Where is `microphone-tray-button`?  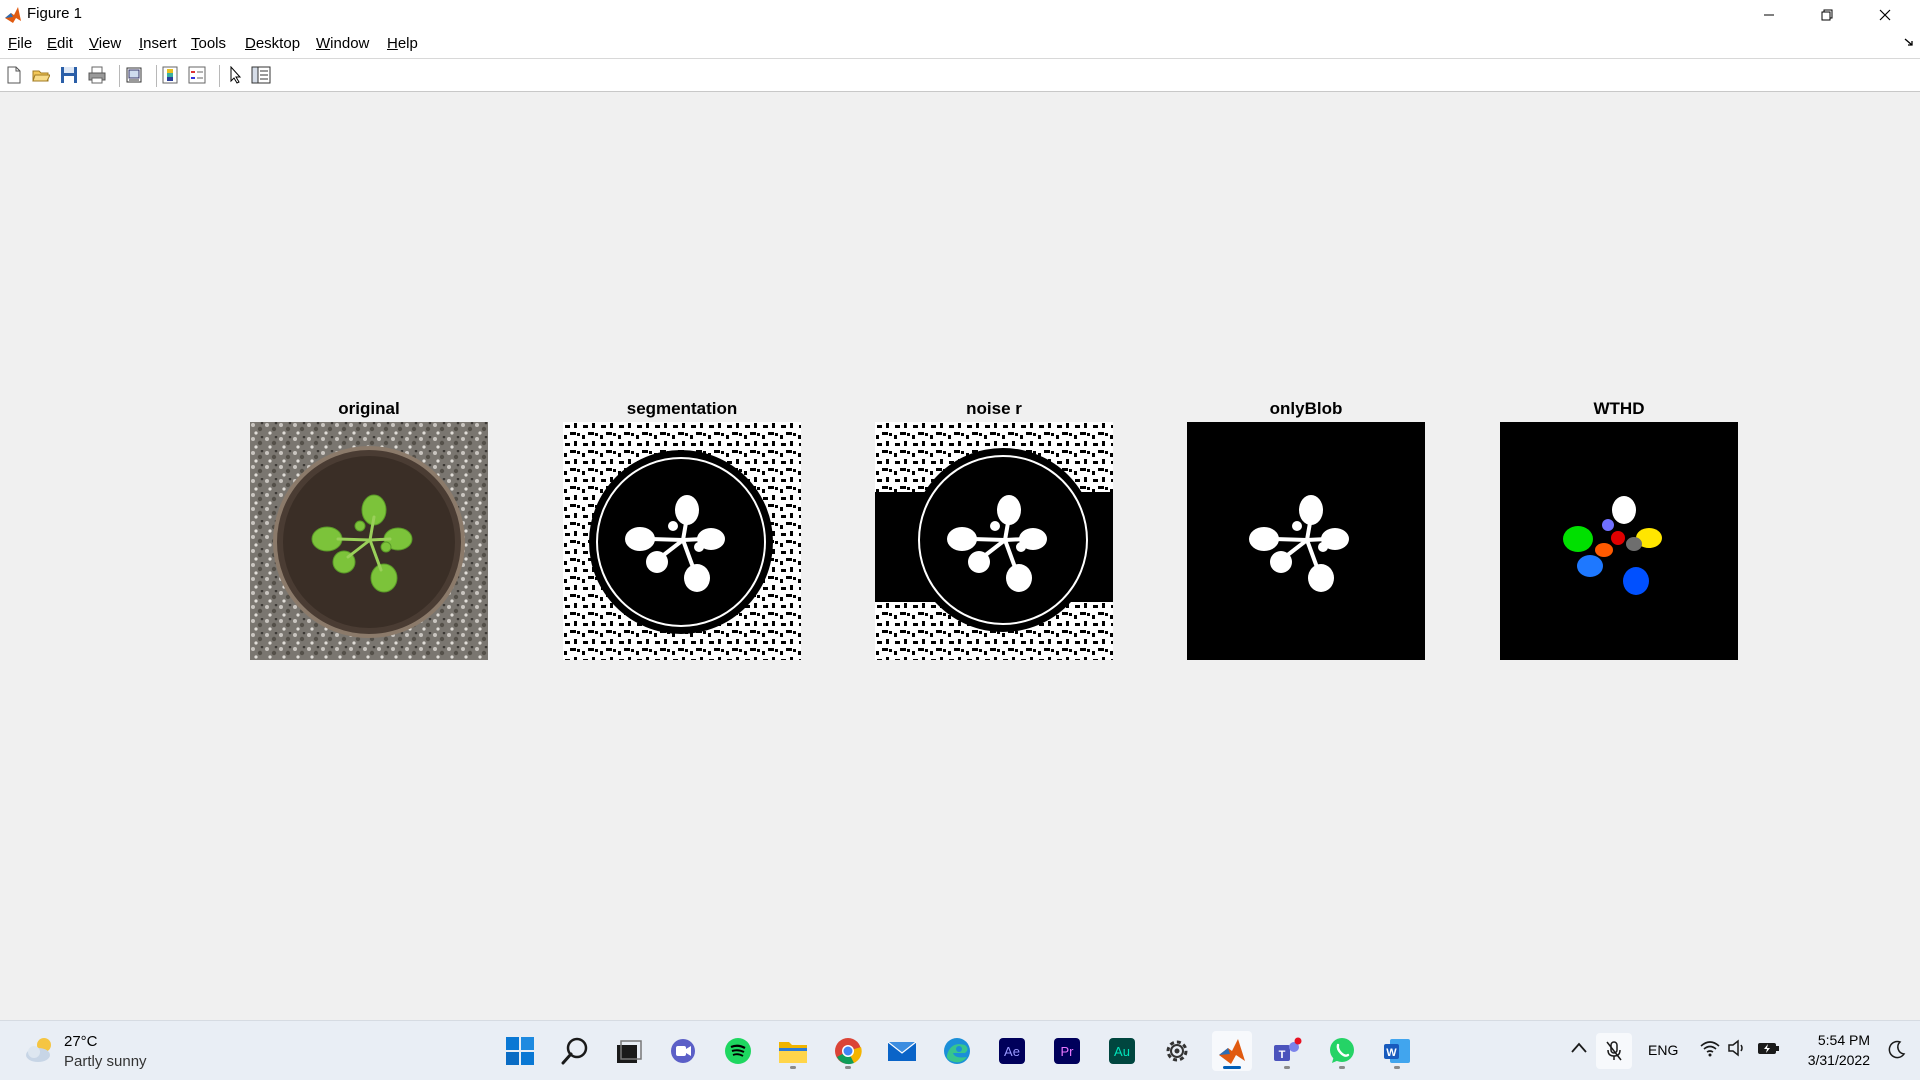 microphone-tray-button is located at coordinates (1614, 1051).